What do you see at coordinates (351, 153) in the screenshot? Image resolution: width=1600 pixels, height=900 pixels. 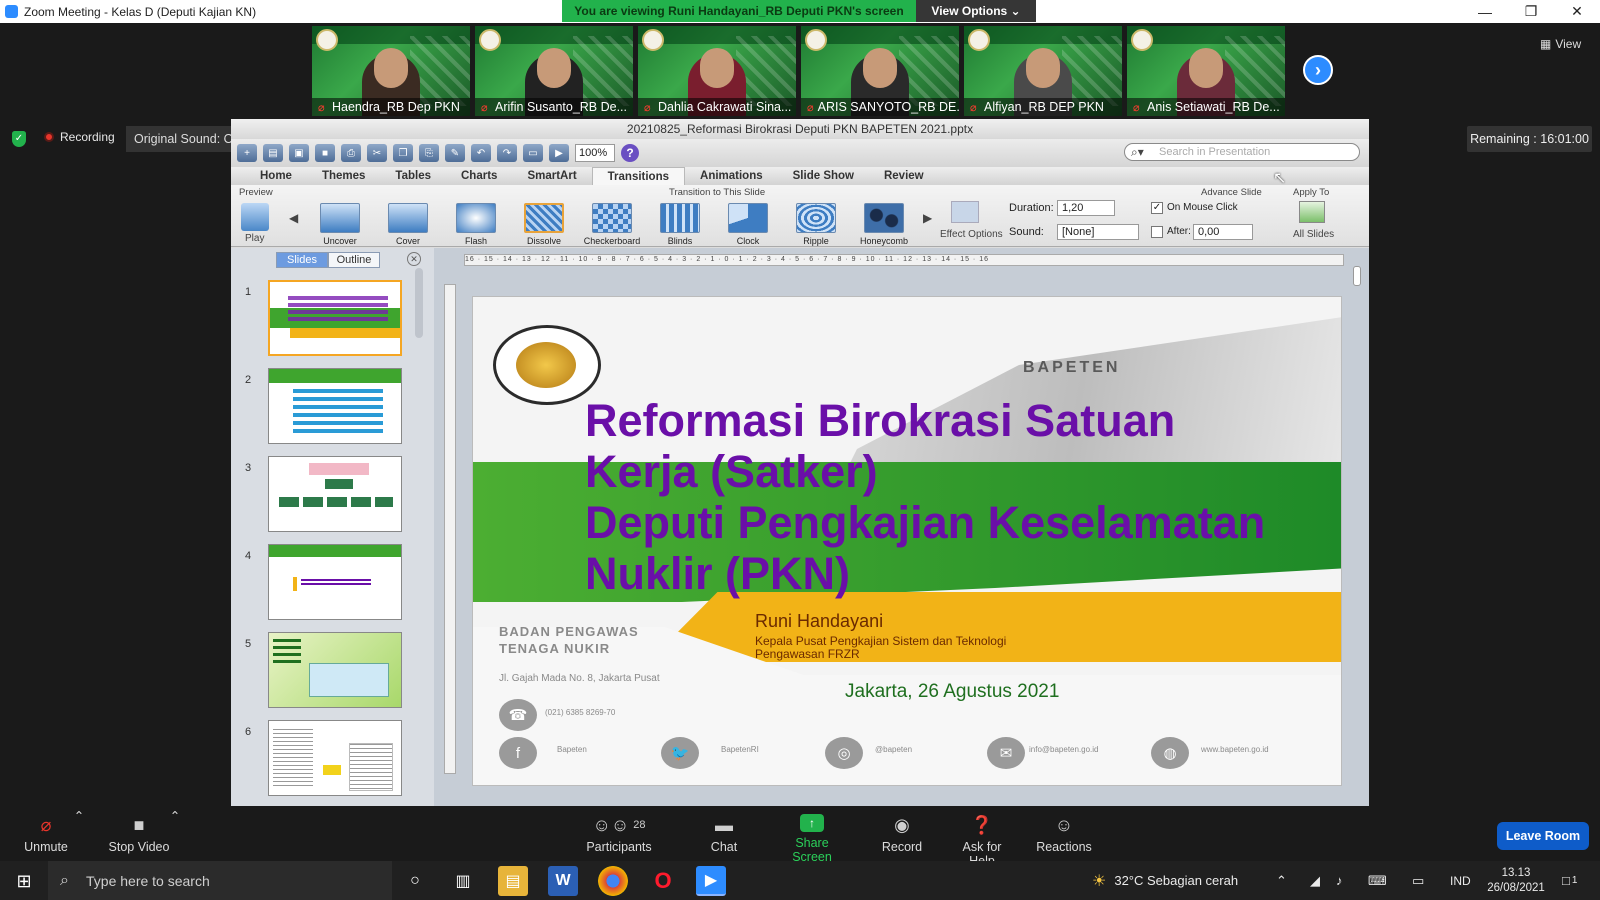 I see `print-icon: ⎙` at bounding box center [351, 153].